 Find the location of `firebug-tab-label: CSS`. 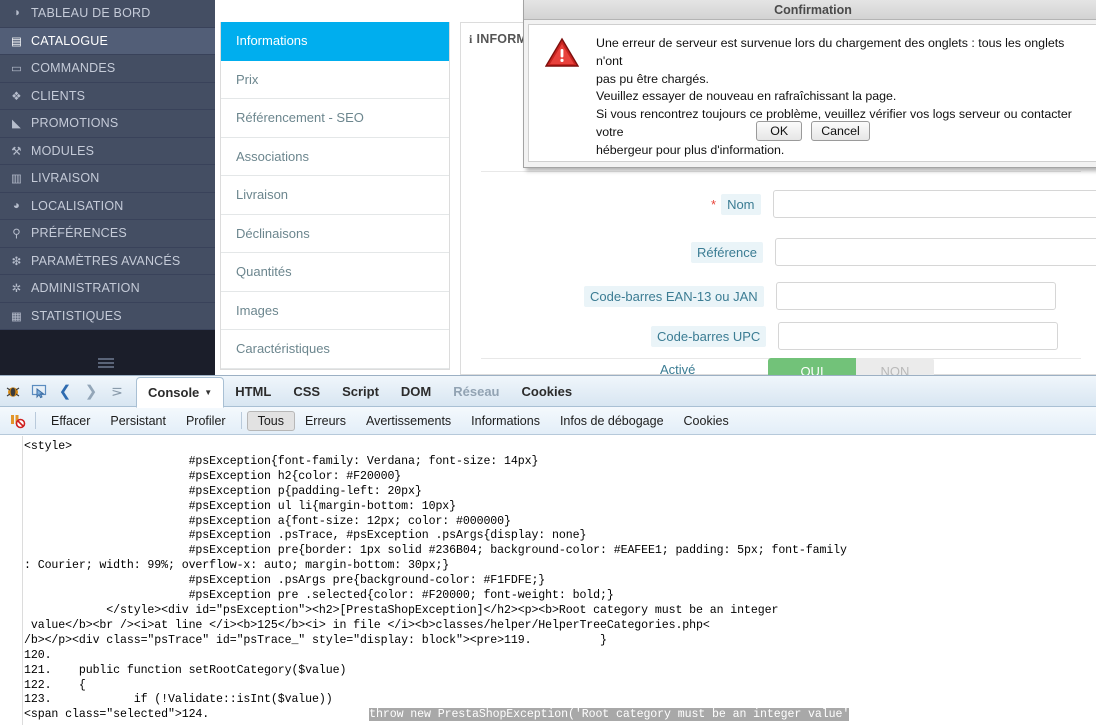

firebug-tab-label: CSS is located at coordinates (307, 391).